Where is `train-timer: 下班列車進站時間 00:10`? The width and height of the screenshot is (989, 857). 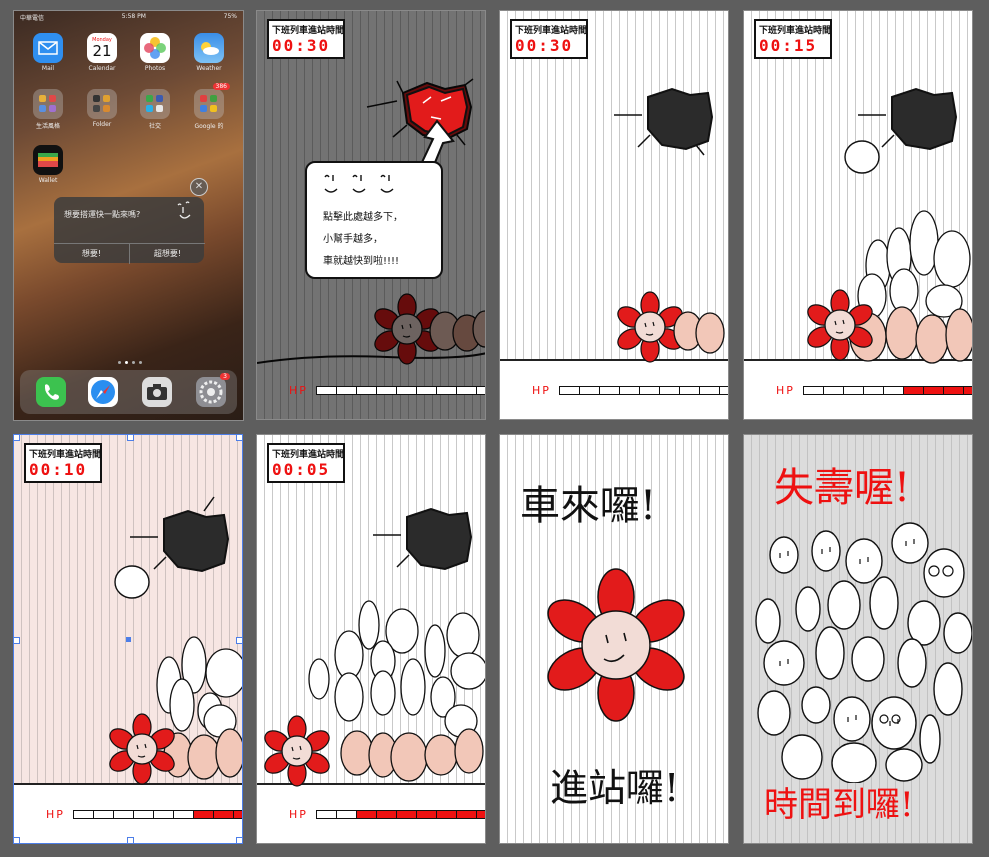
train-timer: 下班列車進站時間 00:10 is located at coordinates (63, 463).